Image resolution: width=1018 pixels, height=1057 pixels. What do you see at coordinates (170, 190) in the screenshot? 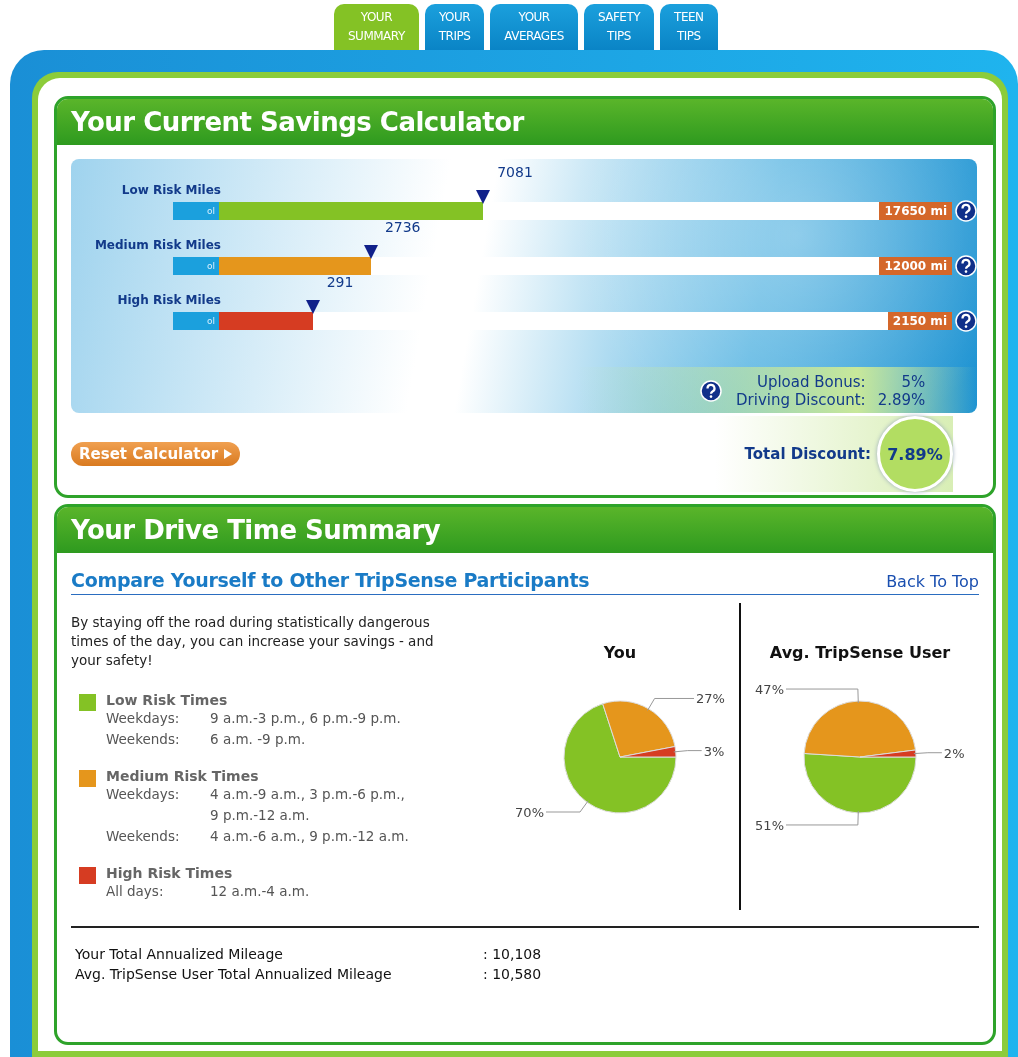
I see `slider-label: Low Risk Miles` at bounding box center [170, 190].